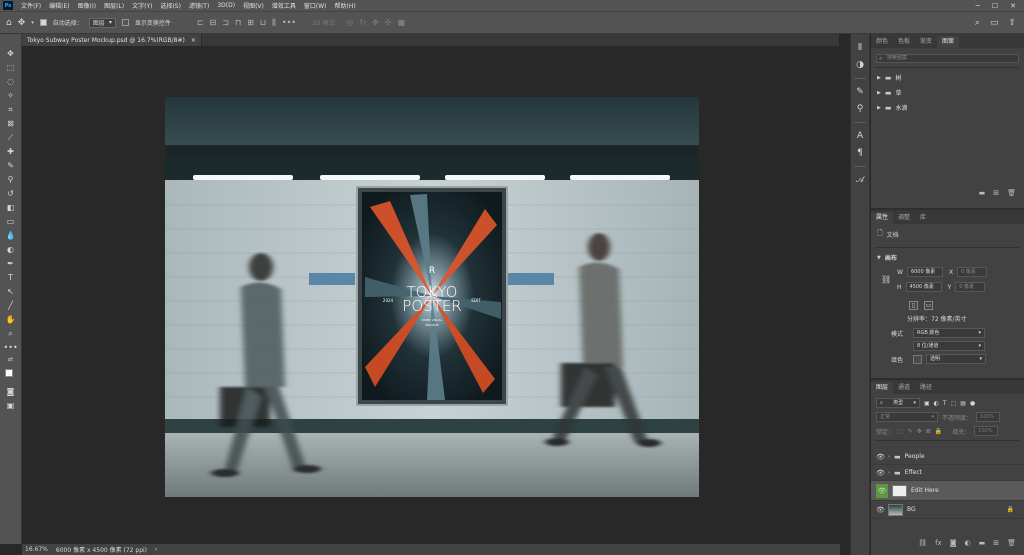  Describe the element at coordinates (11, 208) in the screenshot. I see `eraser-icon: ◧` at that location.